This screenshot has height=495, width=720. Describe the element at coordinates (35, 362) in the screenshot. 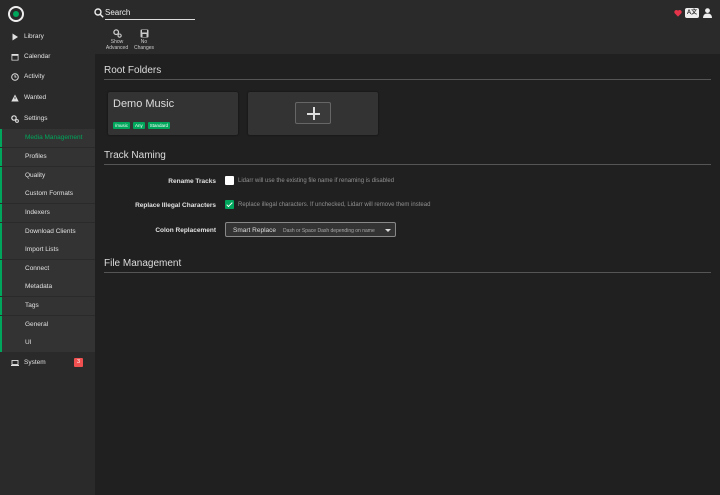

I see `sidebar-item-label: System` at that location.